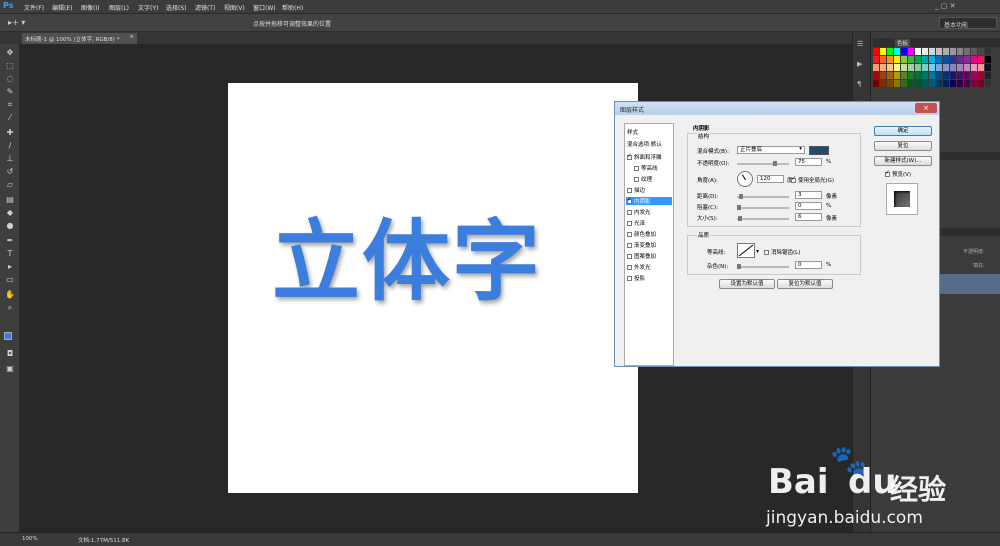 This screenshot has width=1000, height=546. I want to click on antialias-check-icon, so click(766, 252).